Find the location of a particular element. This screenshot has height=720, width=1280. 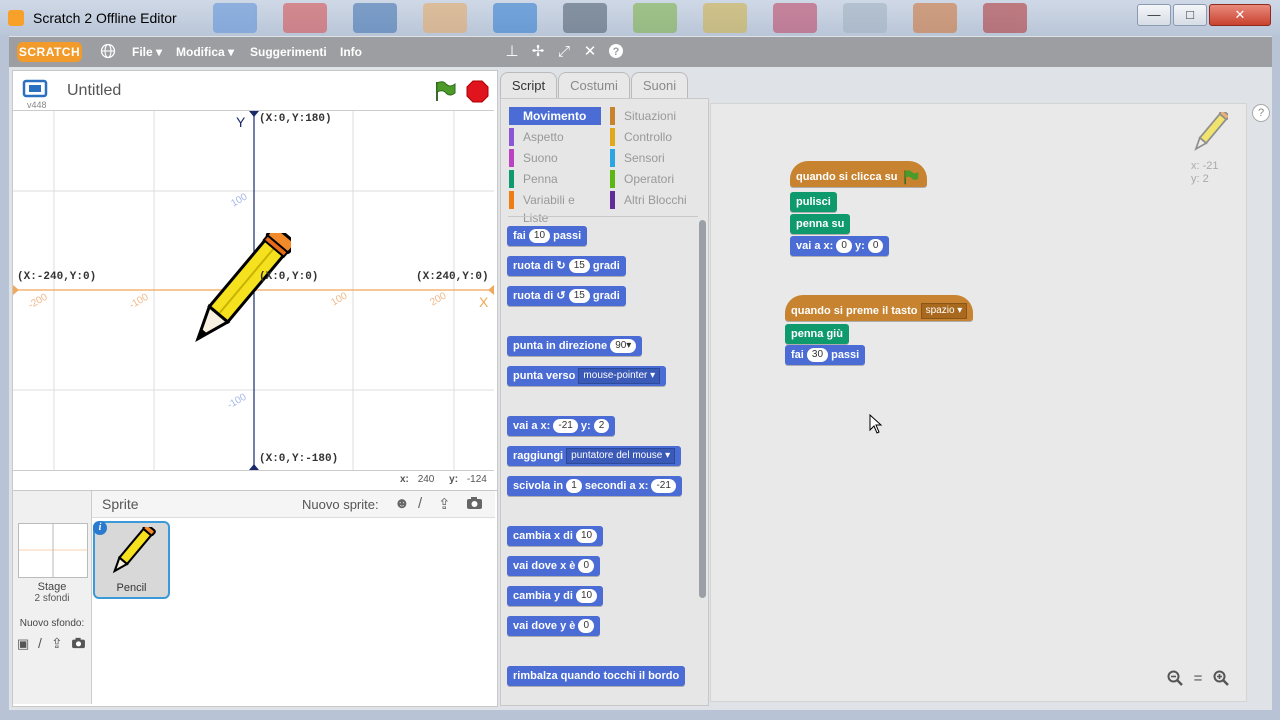

scripts-help-icon: ? is located at coordinates (1261, 113).